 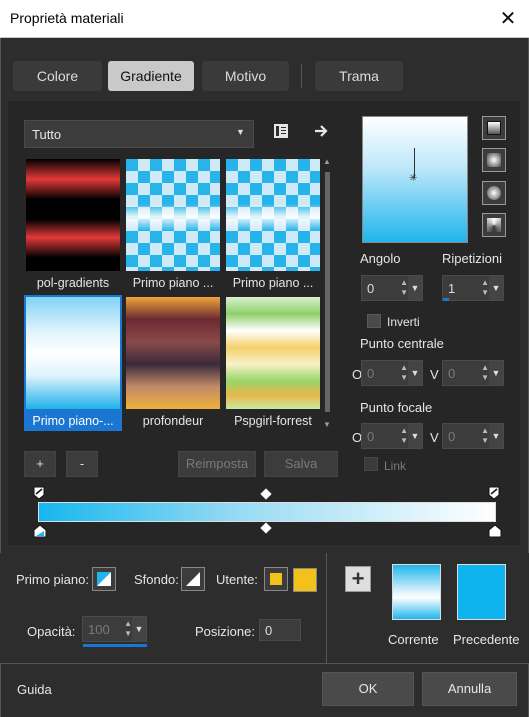 What do you see at coordinates (51, 631) in the screenshot?
I see `opacity-label: Opacità:` at bounding box center [51, 631].